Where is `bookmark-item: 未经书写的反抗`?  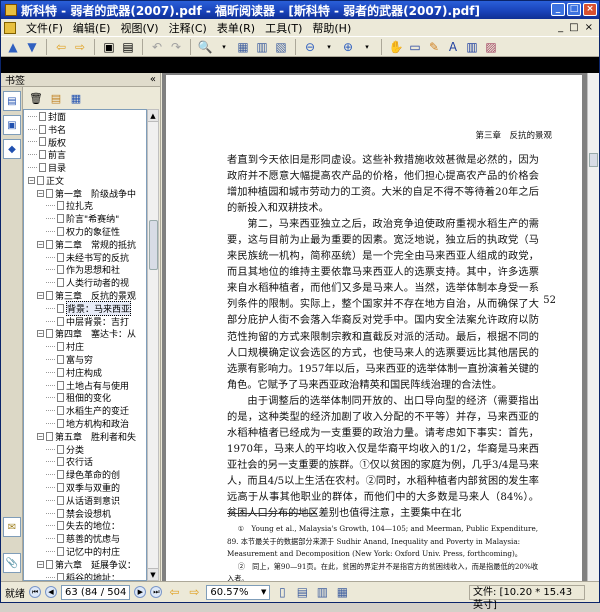
bookmark-item: 未经书写的反抗 is located at coordinates (85, 257).